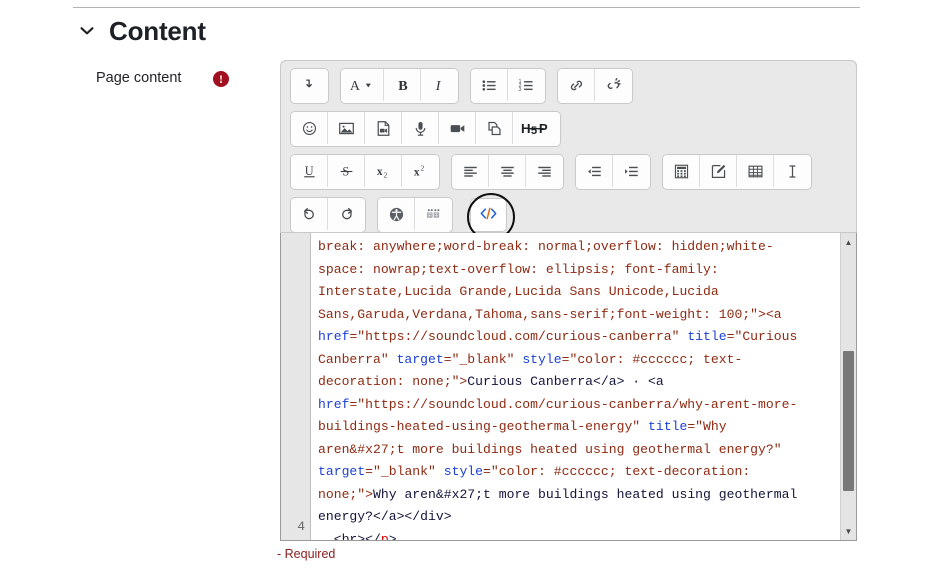  Describe the element at coordinates (309, 214) in the screenshot. I see `undo-button` at that location.